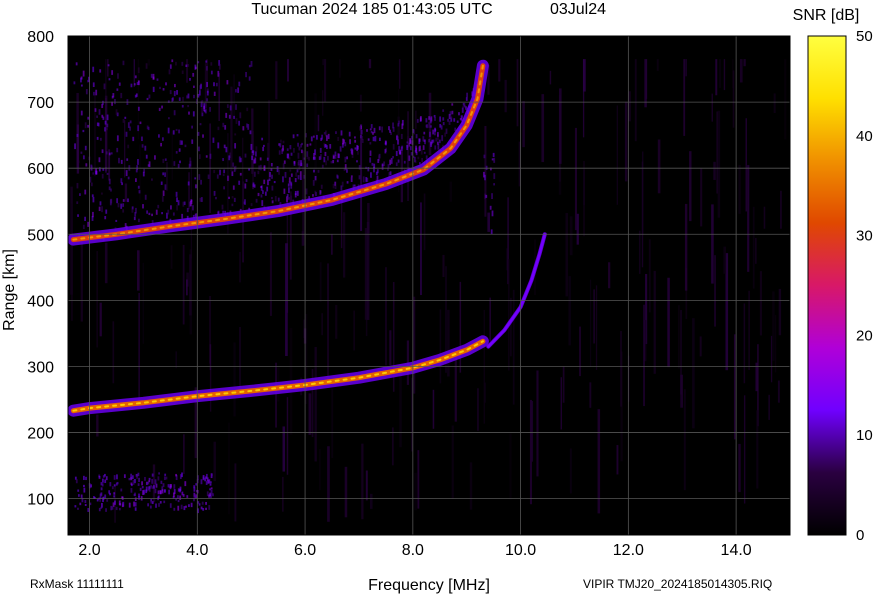 The width and height of the screenshot is (874, 600). I want to click on colorbar-tick-label: 40, so click(864, 136).